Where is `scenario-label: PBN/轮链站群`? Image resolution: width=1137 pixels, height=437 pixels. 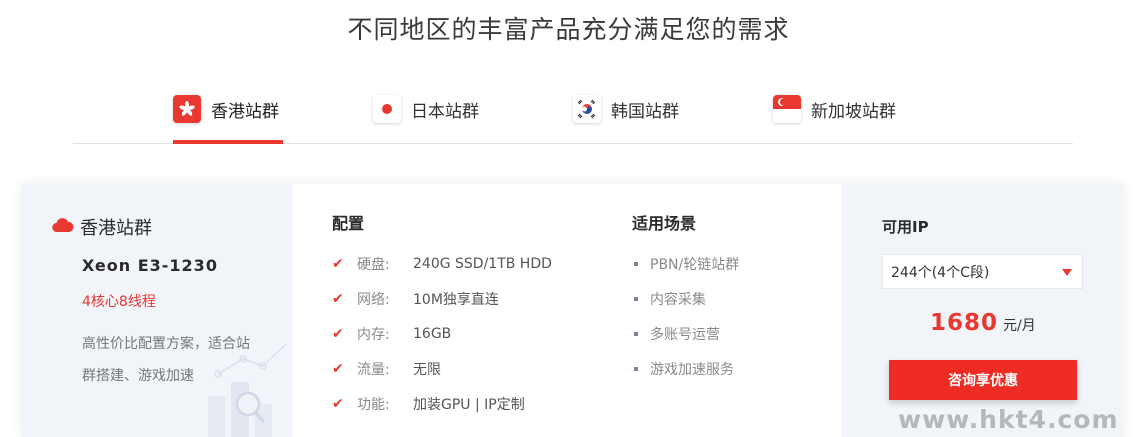 scenario-label: PBN/轮链站群 is located at coordinates (695, 265).